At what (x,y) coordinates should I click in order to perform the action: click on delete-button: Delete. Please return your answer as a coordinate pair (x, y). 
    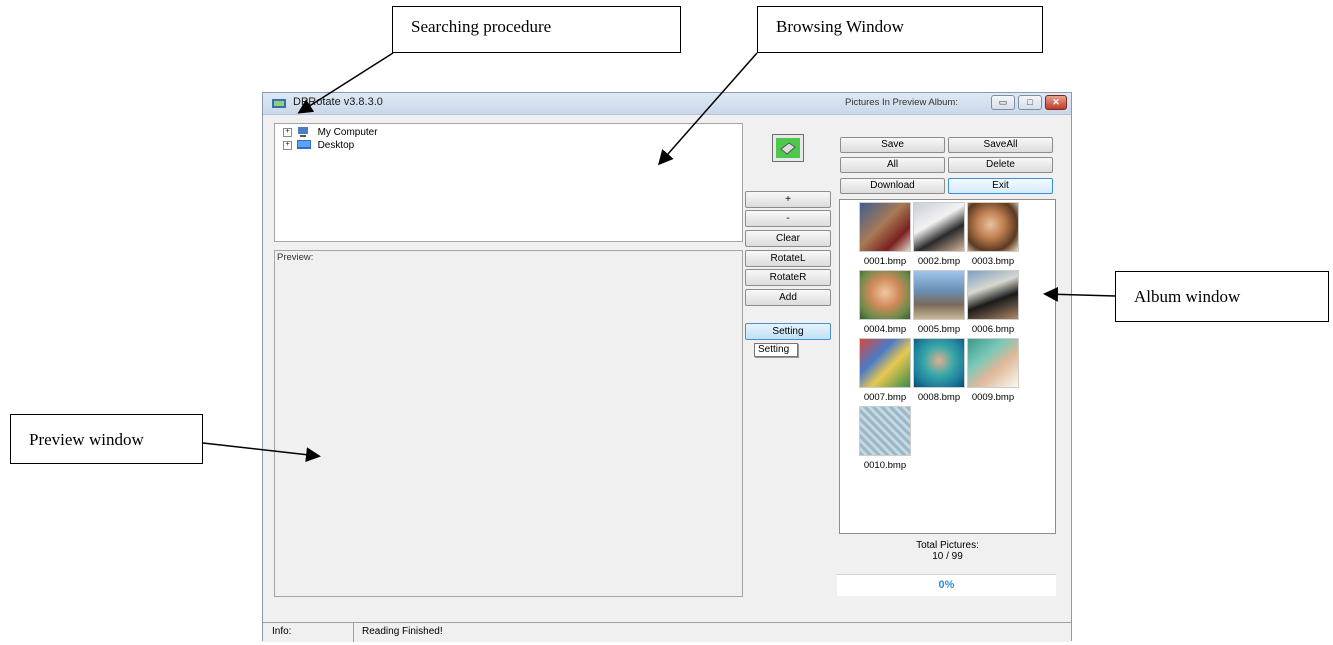
    Looking at the image, I should click on (1000, 165).